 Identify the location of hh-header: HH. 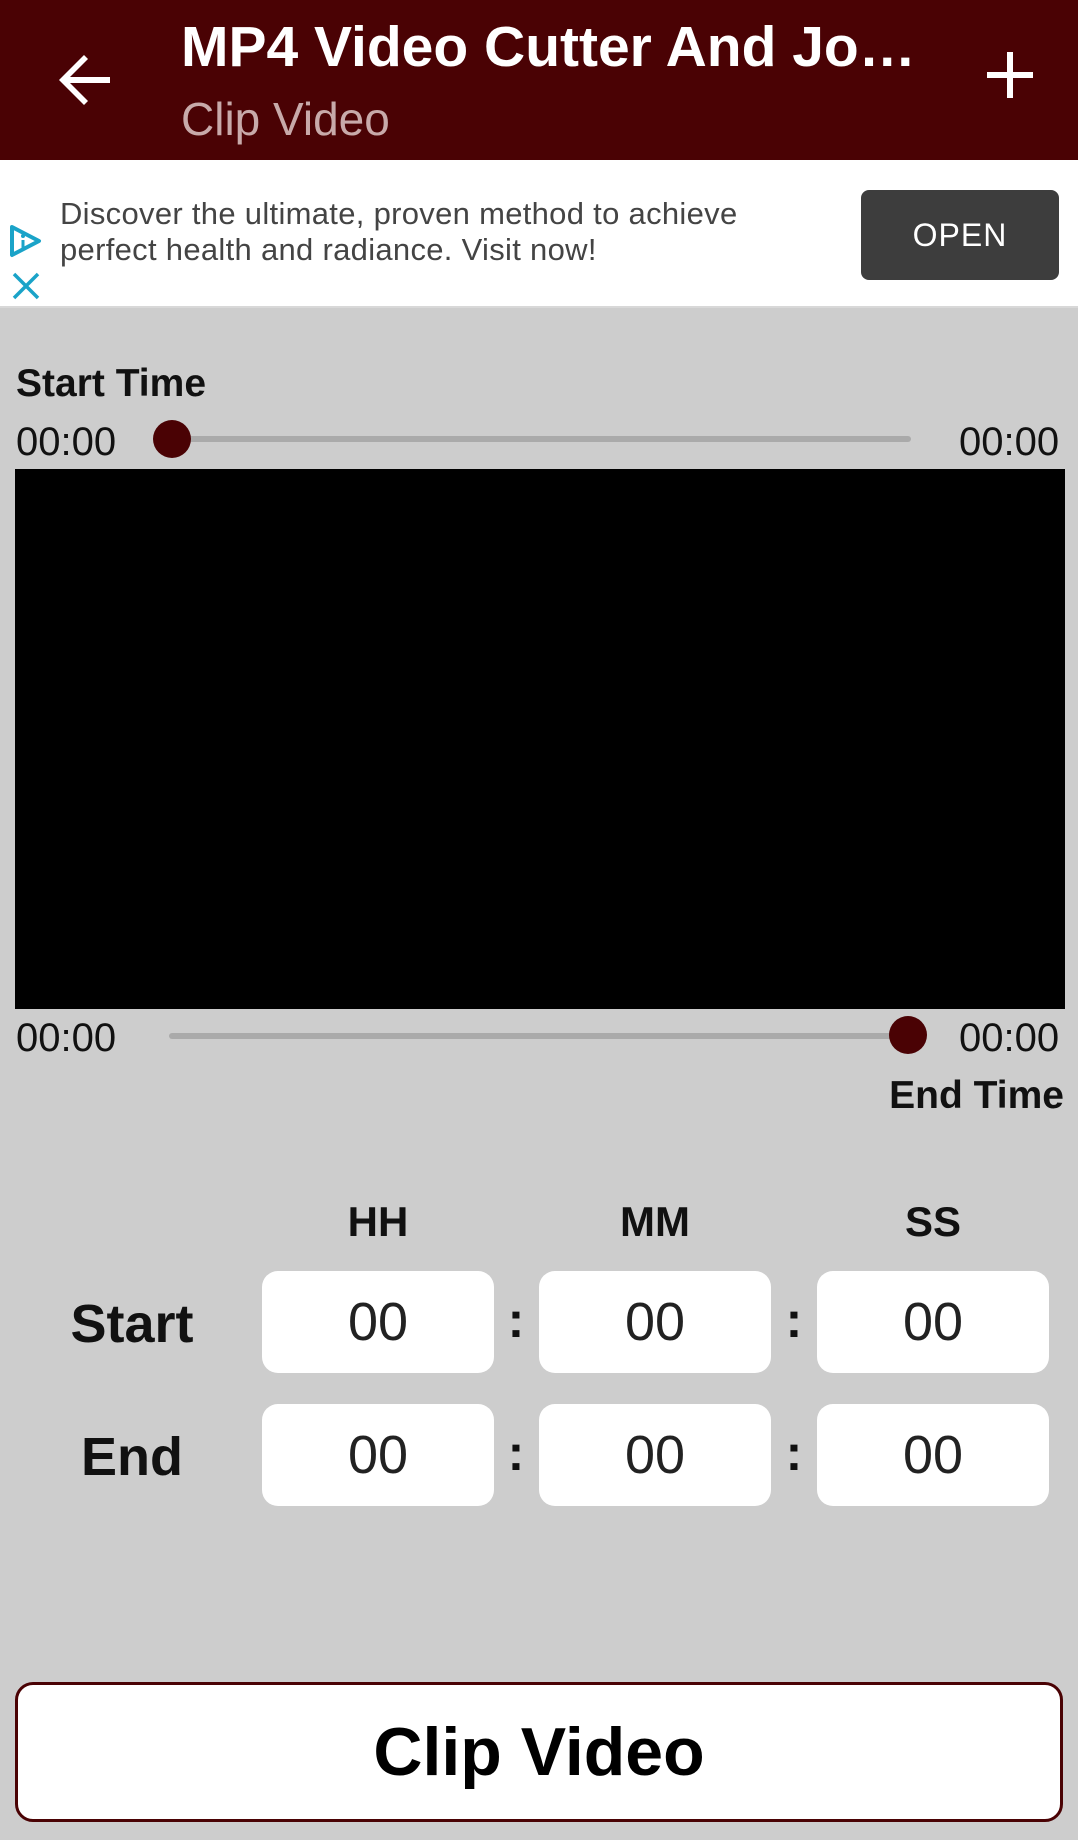
(378, 1221).